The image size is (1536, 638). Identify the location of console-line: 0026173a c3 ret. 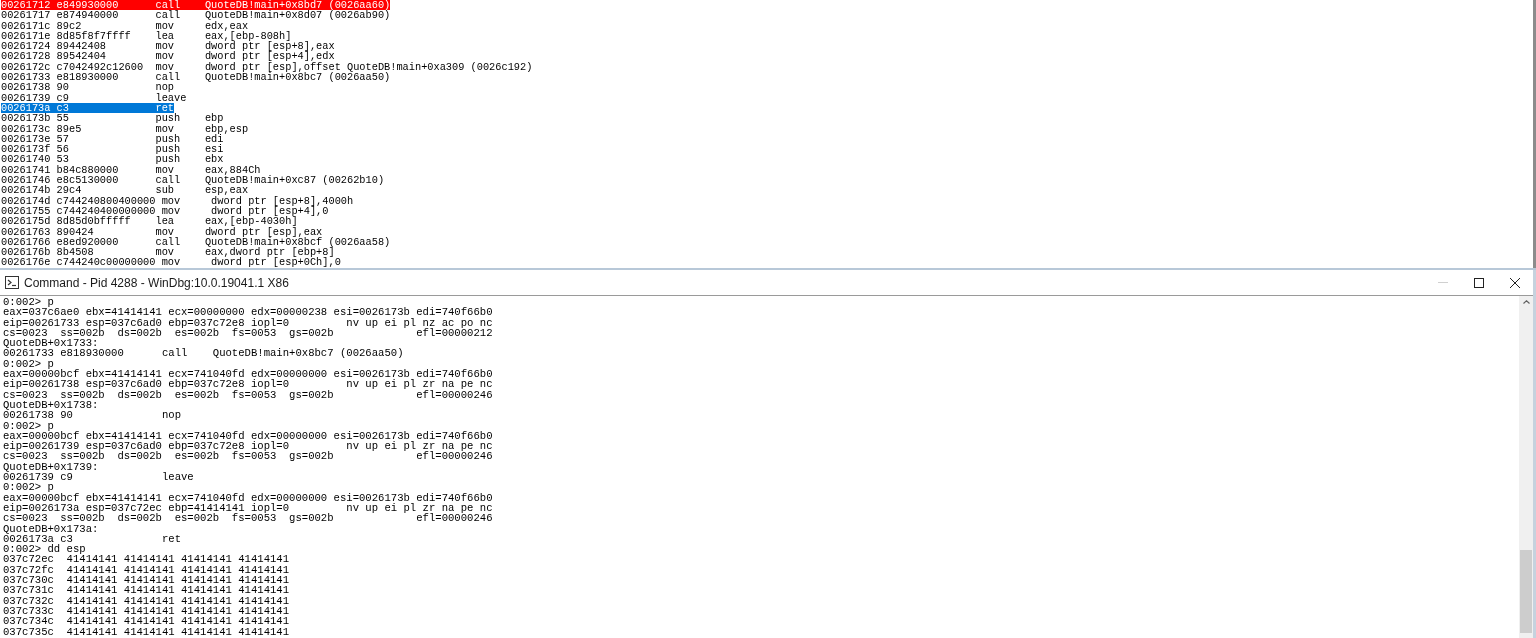
(92, 539).